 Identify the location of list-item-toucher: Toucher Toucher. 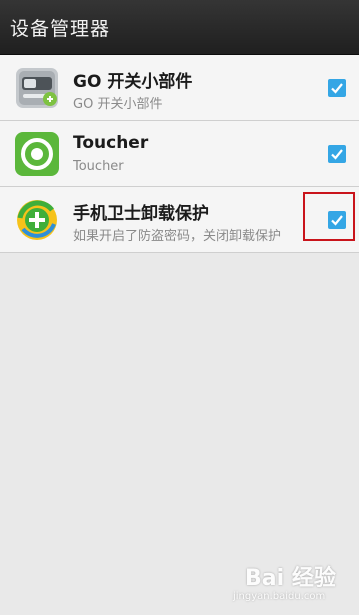
(179, 154).